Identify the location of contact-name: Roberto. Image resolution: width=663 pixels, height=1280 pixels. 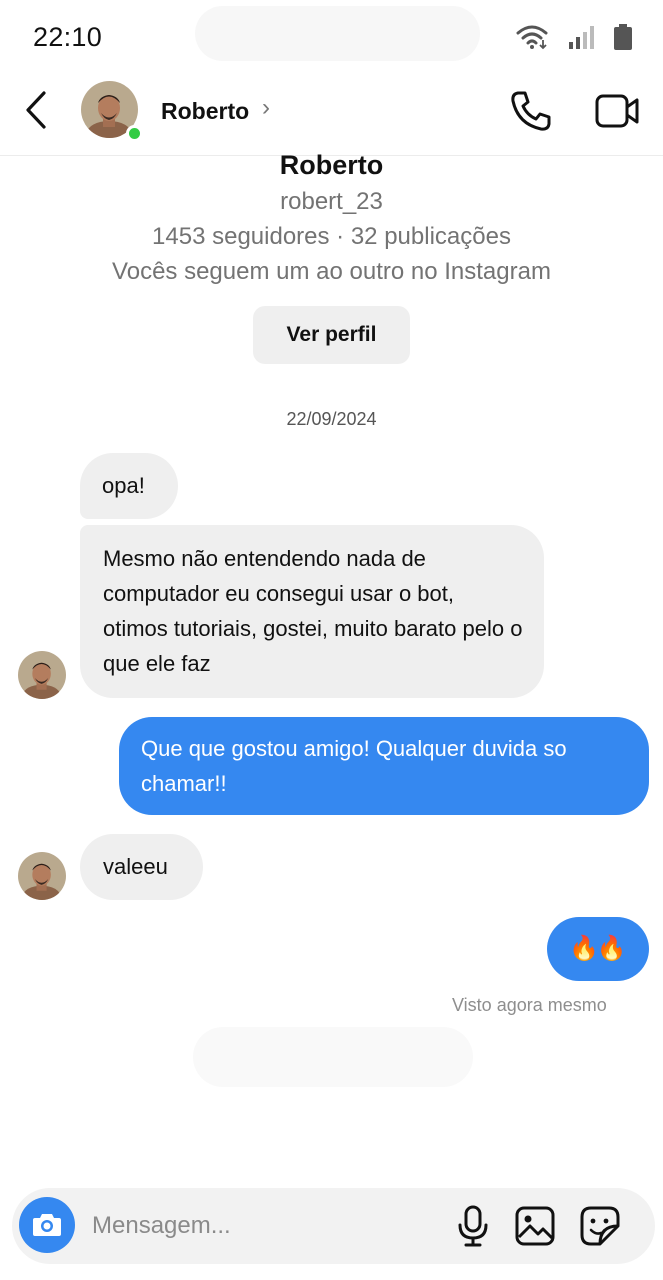
(205, 111).